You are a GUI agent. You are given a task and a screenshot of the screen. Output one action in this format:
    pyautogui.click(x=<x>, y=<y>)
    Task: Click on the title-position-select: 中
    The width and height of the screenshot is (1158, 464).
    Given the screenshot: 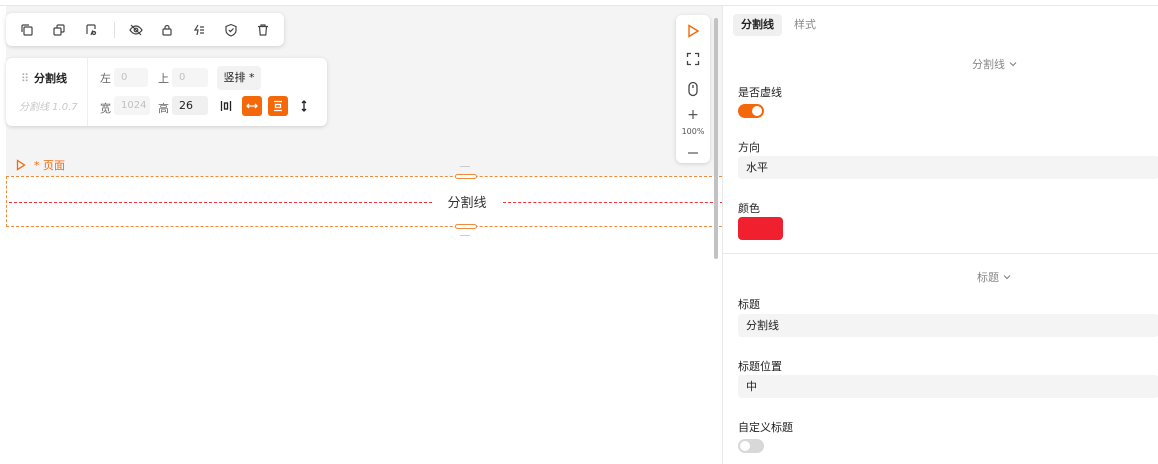 What is the action you would take?
    pyautogui.click(x=948, y=386)
    